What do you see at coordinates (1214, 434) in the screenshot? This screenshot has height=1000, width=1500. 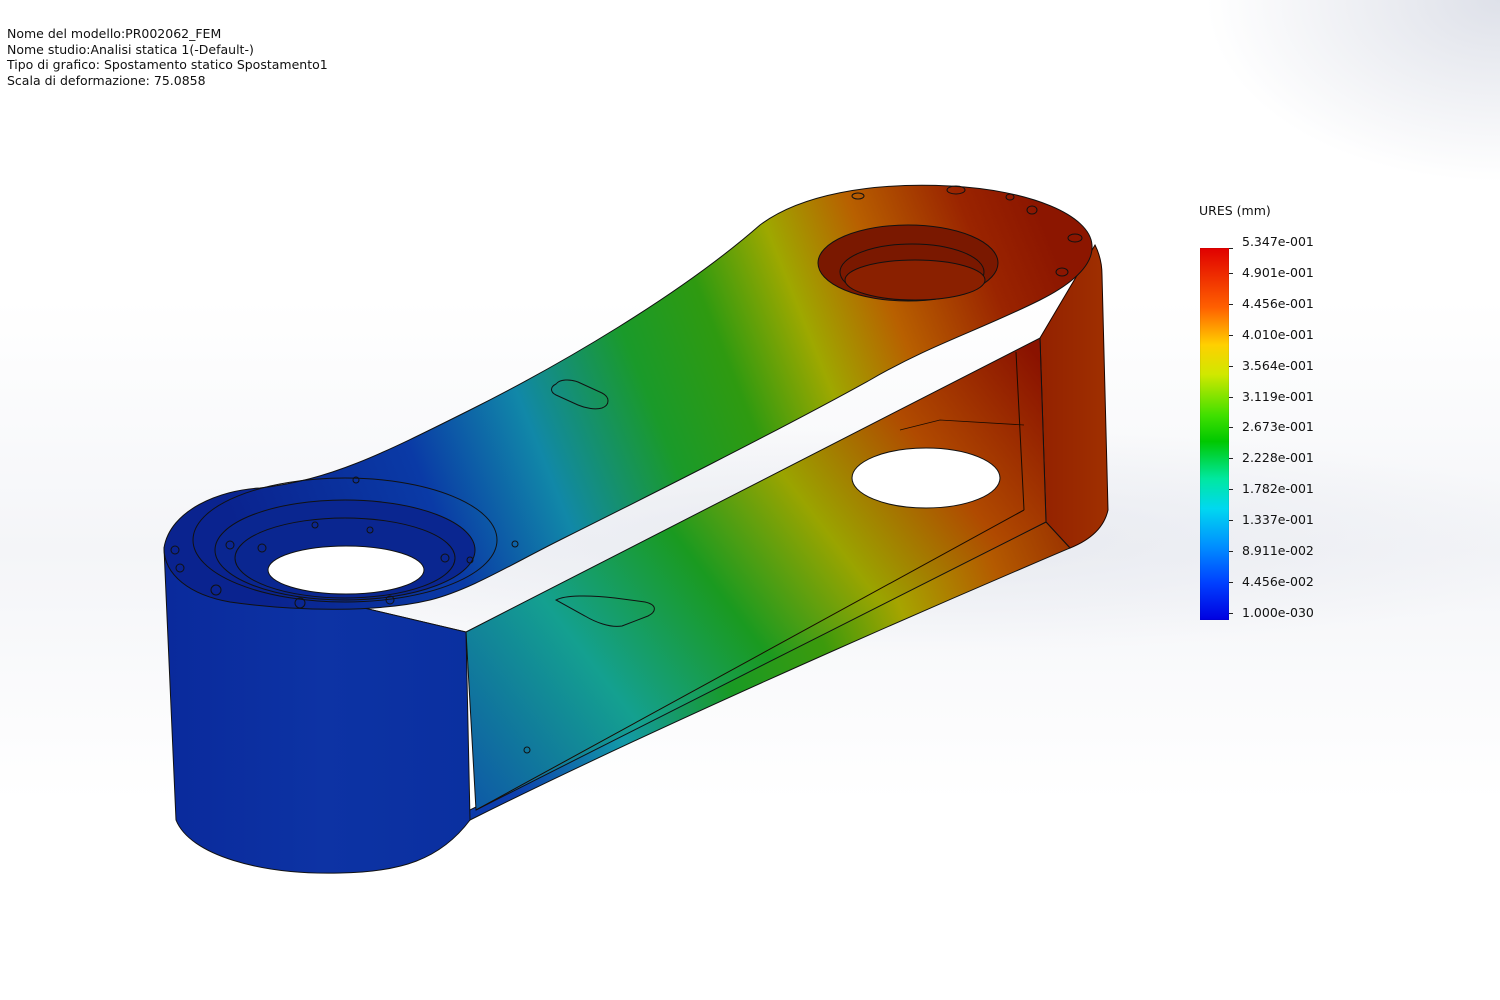 I see `legend-color-bar` at bounding box center [1214, 434].